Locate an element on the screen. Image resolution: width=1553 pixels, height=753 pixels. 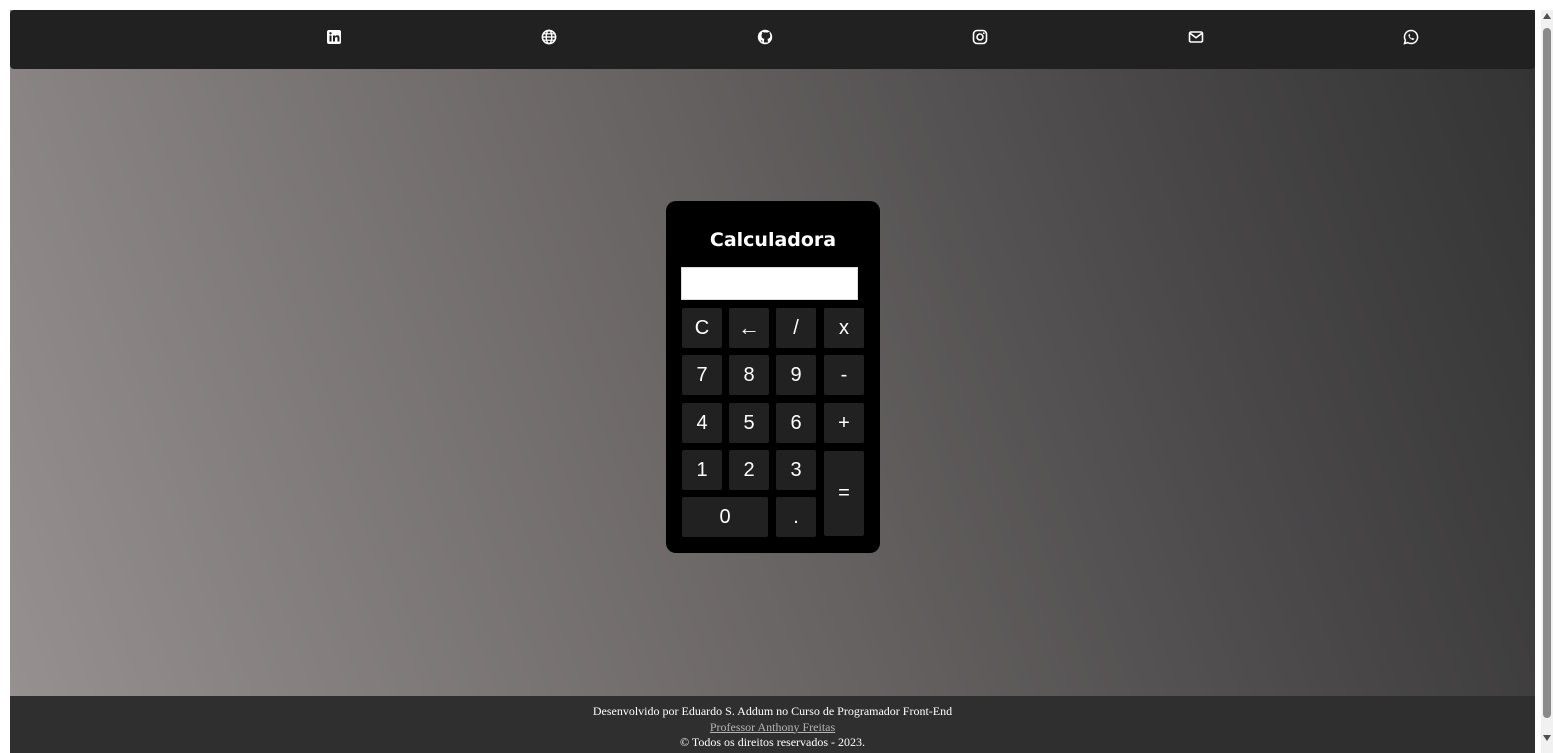
envelope-icon is located at coordinates (1196, 37).